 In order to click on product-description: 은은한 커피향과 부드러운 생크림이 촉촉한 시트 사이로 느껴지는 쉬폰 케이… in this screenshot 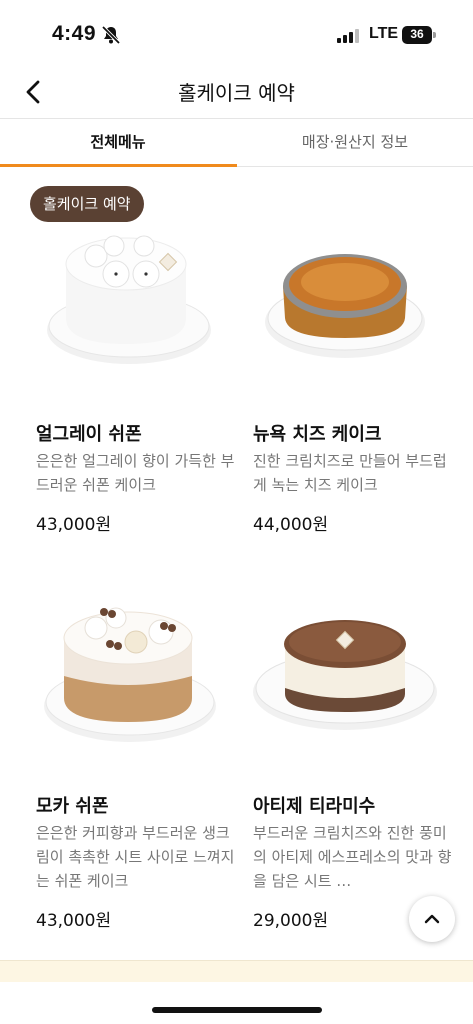, I will do `click(135, 857)`.